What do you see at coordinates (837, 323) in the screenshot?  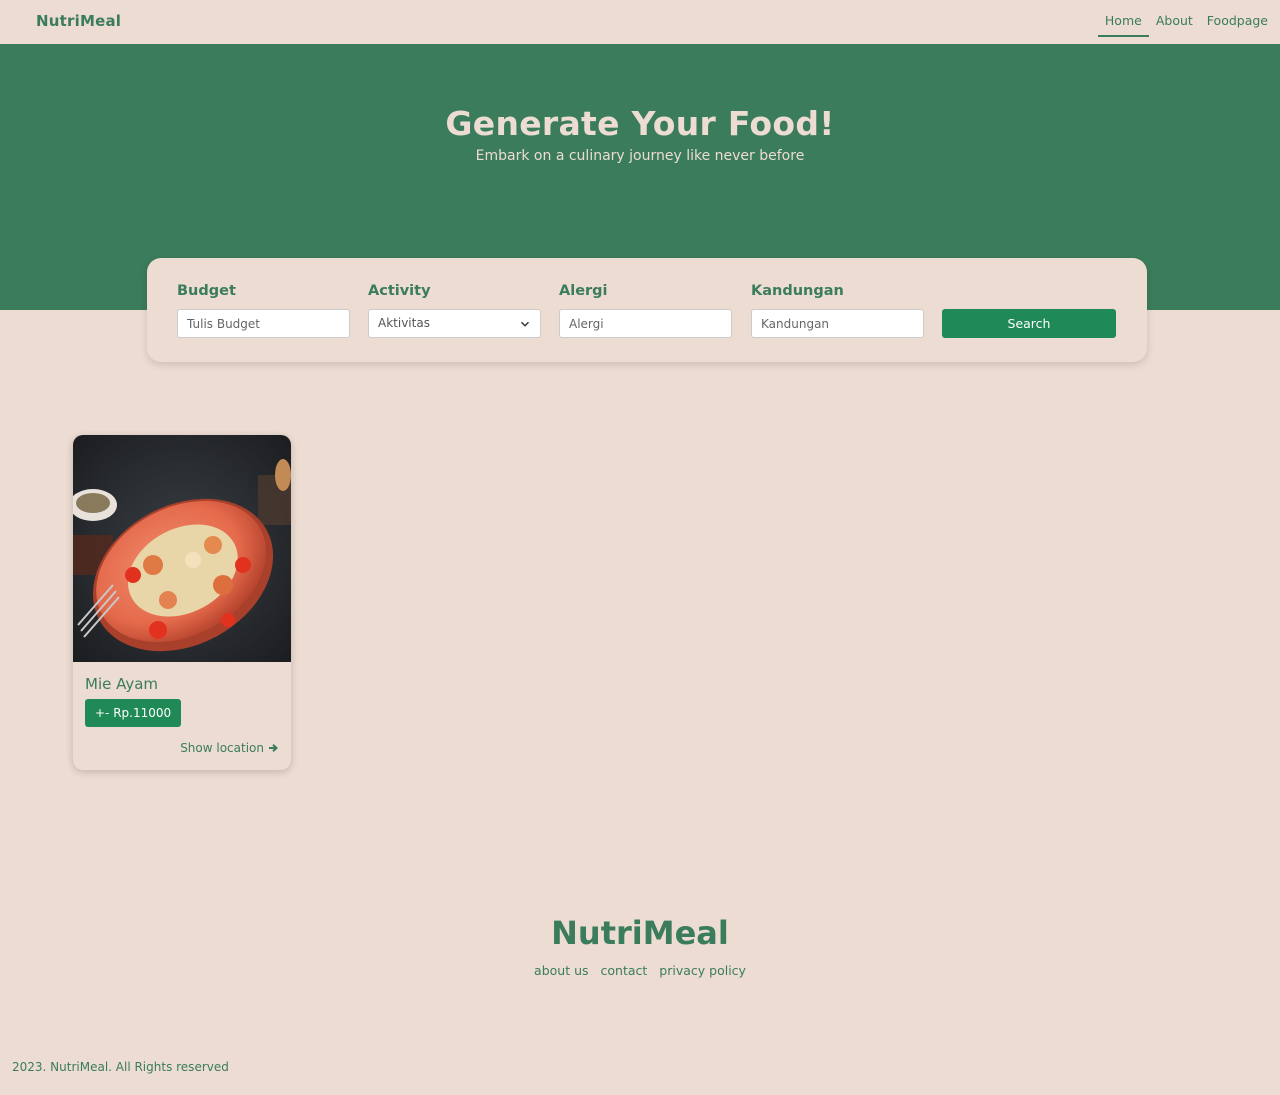 I see `kandungan-input` at bounding box center [837, 323].